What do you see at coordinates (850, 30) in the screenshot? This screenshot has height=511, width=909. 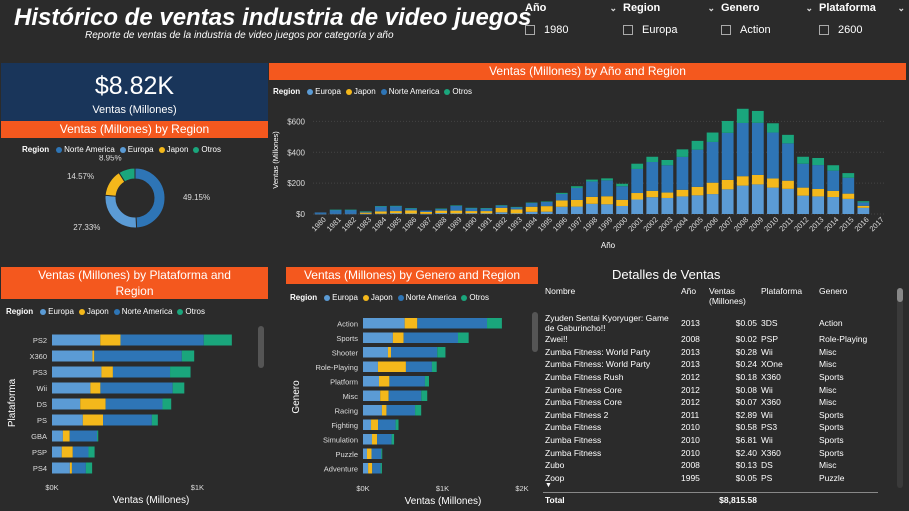 I see `slicer-platform-option: 2600` at bounding box center [850, 30].